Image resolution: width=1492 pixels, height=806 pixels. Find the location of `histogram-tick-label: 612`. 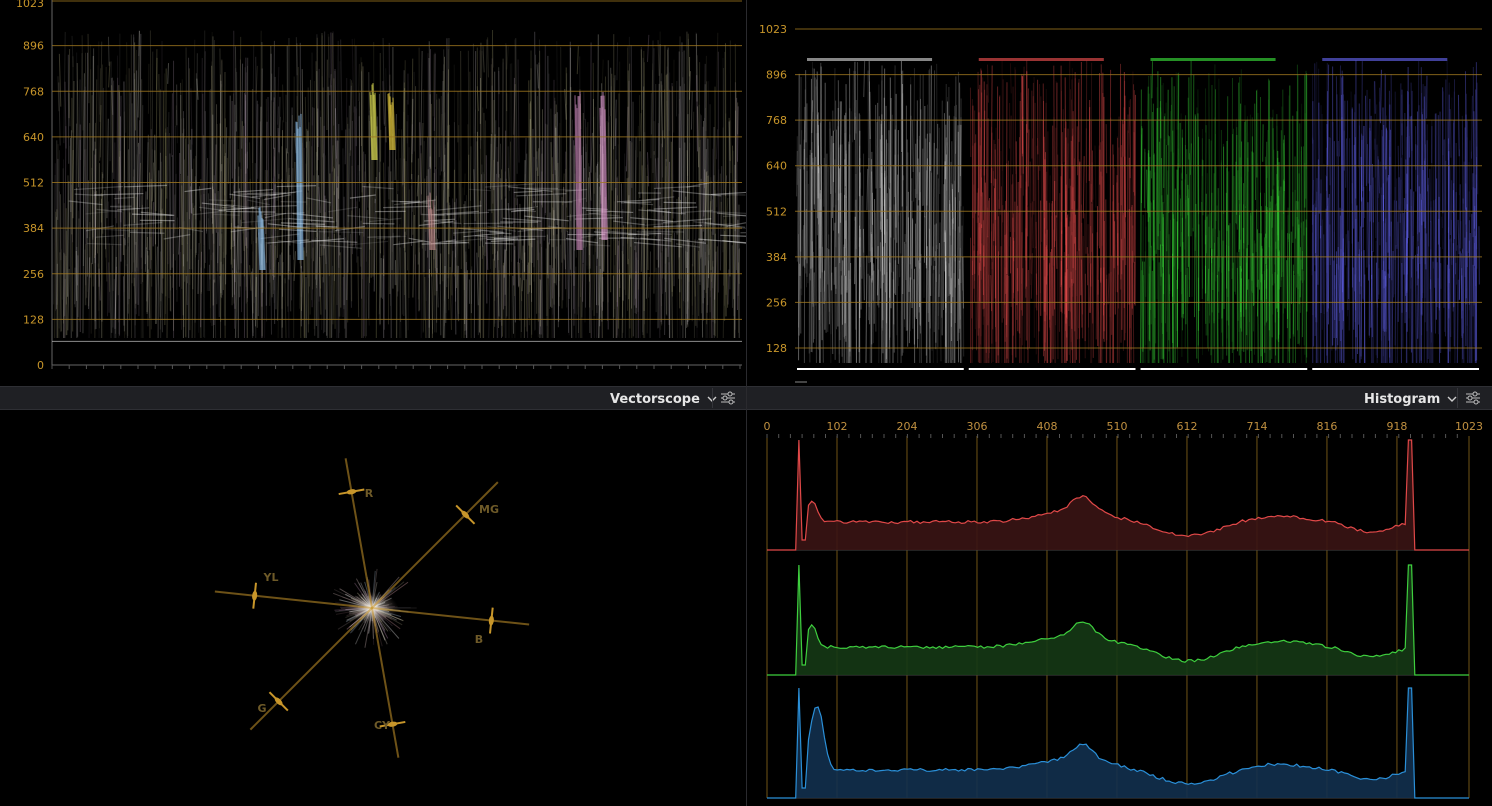

histogram-tick-label: 612 is located at coordinates (1186, 426).